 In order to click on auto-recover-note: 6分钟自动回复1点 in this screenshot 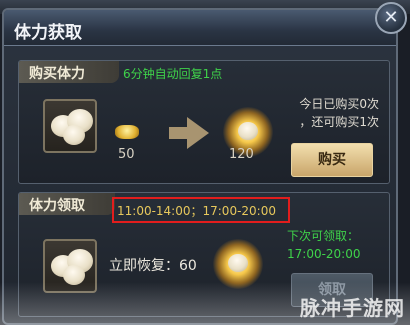, I will do `click(173, 74)`.